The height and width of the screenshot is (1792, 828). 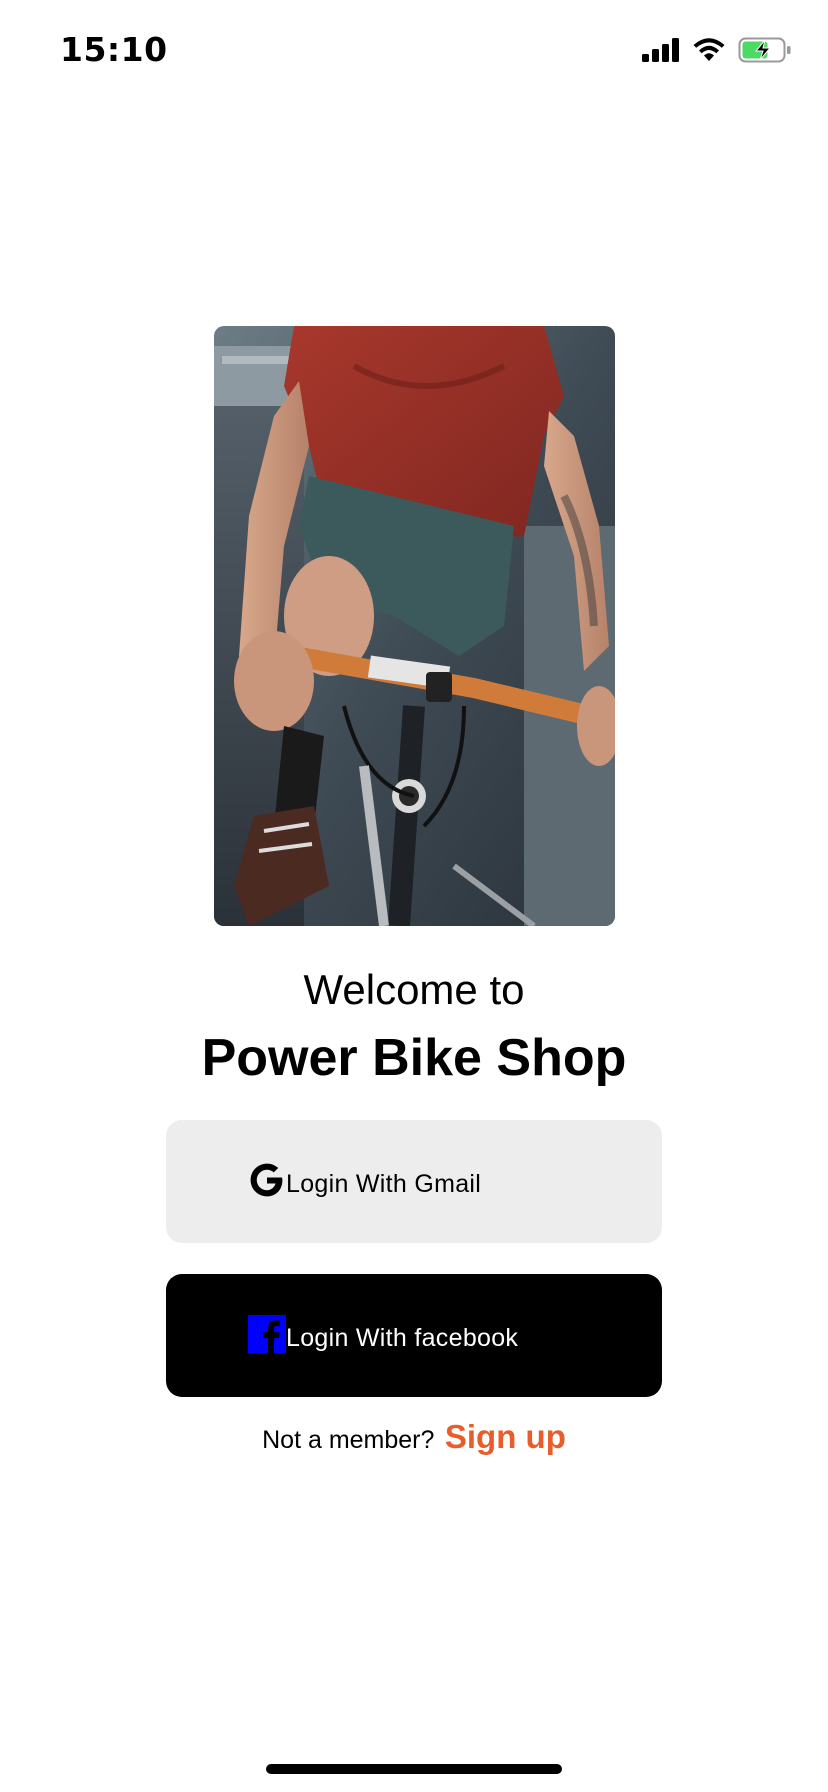 I want to click on status-bar: 15:10, so click(x=414, y=50).